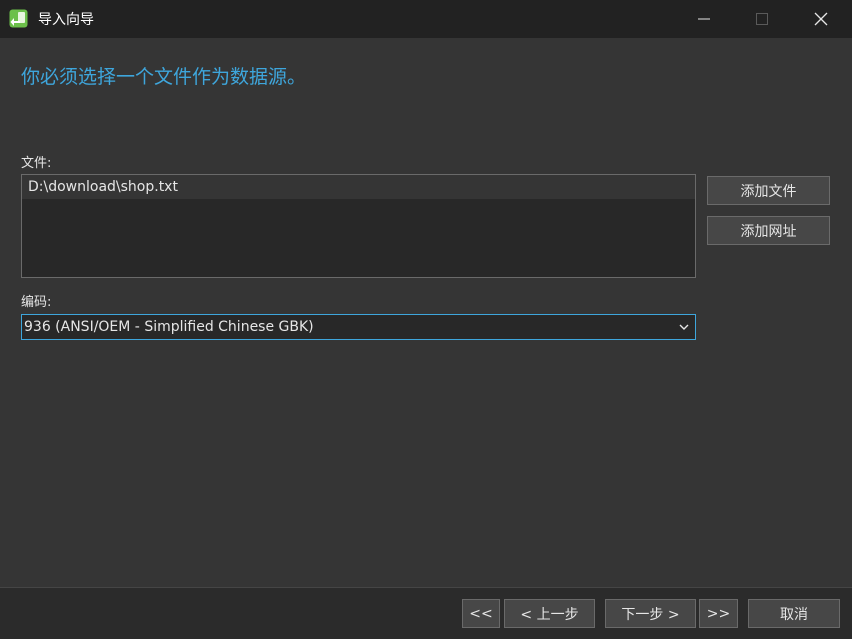  I want to click on encoding-select: 936 (ANSI/OEM - Simplified Chinese GBK), so click(358, 327).